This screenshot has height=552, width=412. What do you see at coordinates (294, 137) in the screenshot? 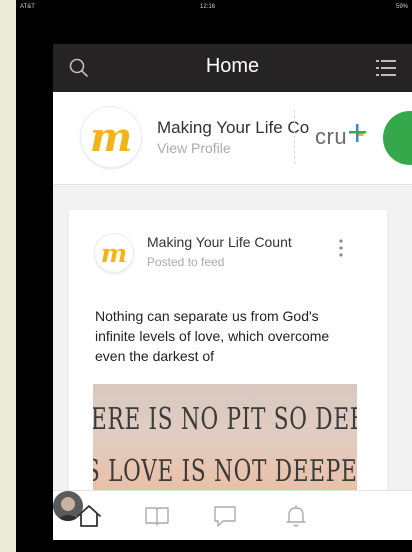
I see `divider` at bounding box center [294, 137].